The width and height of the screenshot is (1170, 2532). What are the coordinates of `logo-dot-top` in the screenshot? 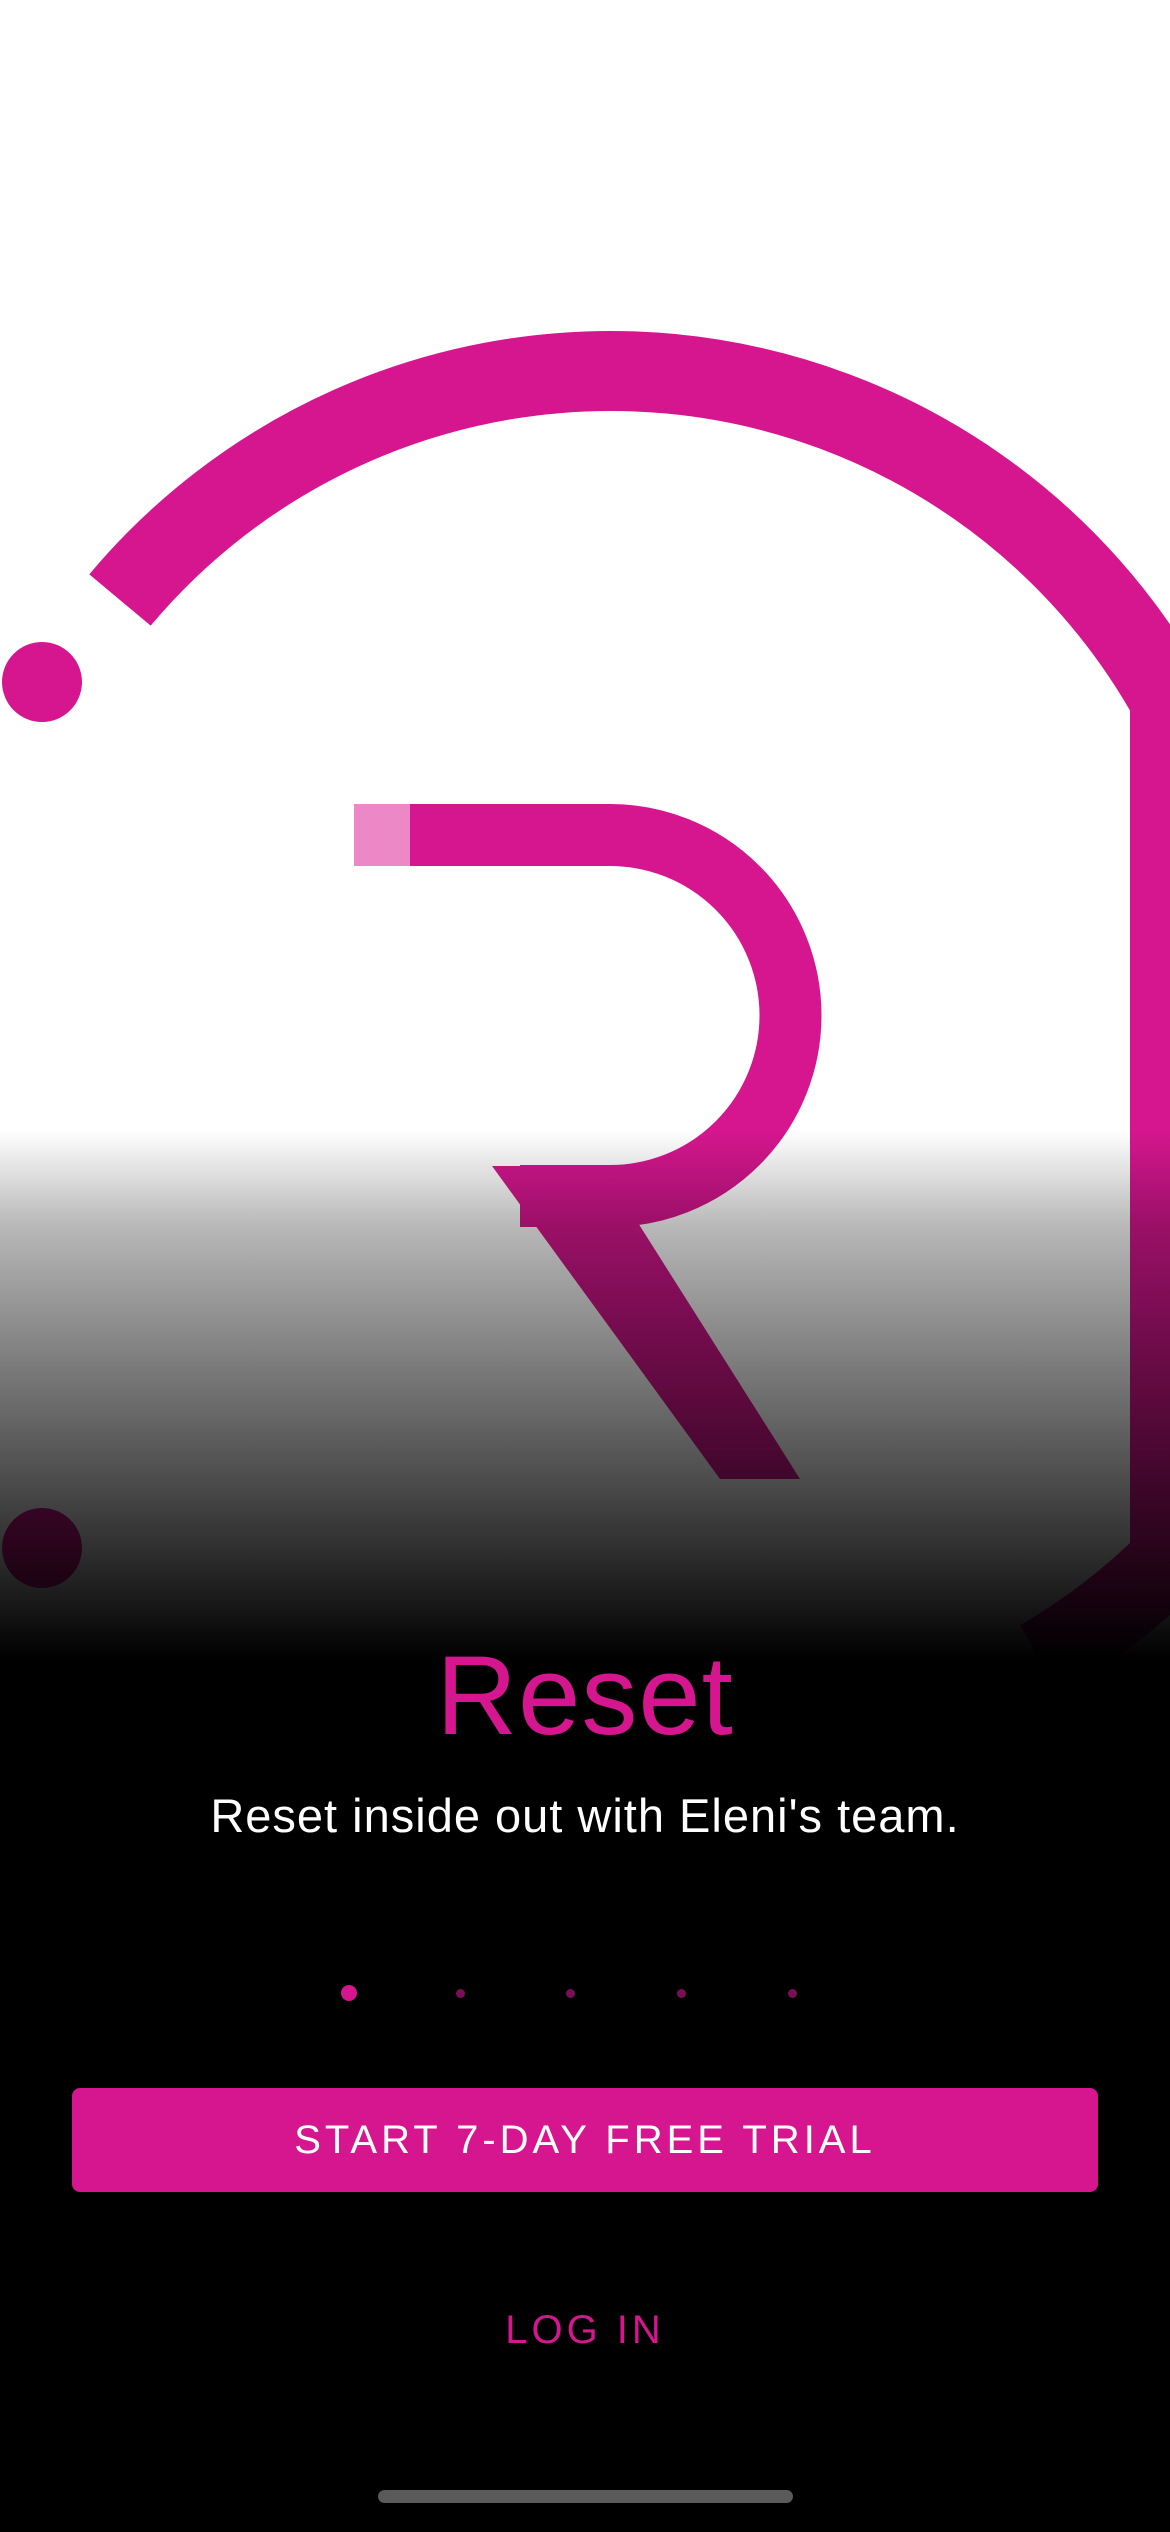 It's located at (42, 682).